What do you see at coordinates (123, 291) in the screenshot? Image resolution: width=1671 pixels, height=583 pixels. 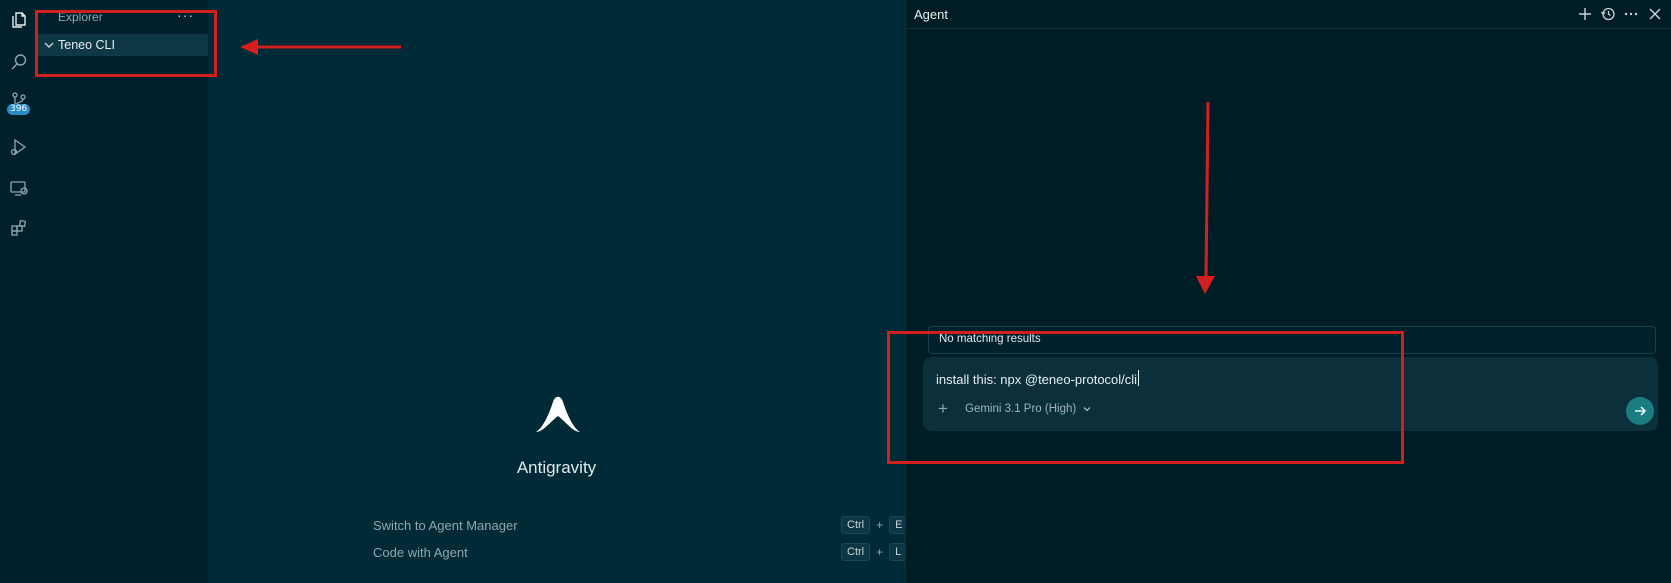 I see `explorer-sidebar: Explorer ··· Teneo CLI` at bounding box center [123, 291].